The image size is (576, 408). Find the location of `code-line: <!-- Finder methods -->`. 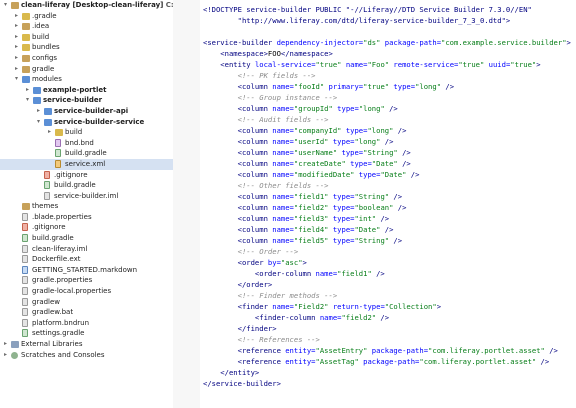

code-line: <!-- Finder methods --> is located at coordinates (270, 295).